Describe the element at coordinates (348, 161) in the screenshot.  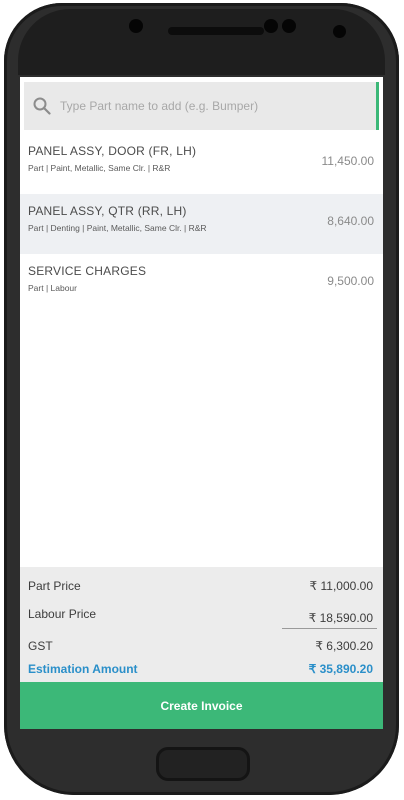
I see `item-price: 11,450.00` at that location.